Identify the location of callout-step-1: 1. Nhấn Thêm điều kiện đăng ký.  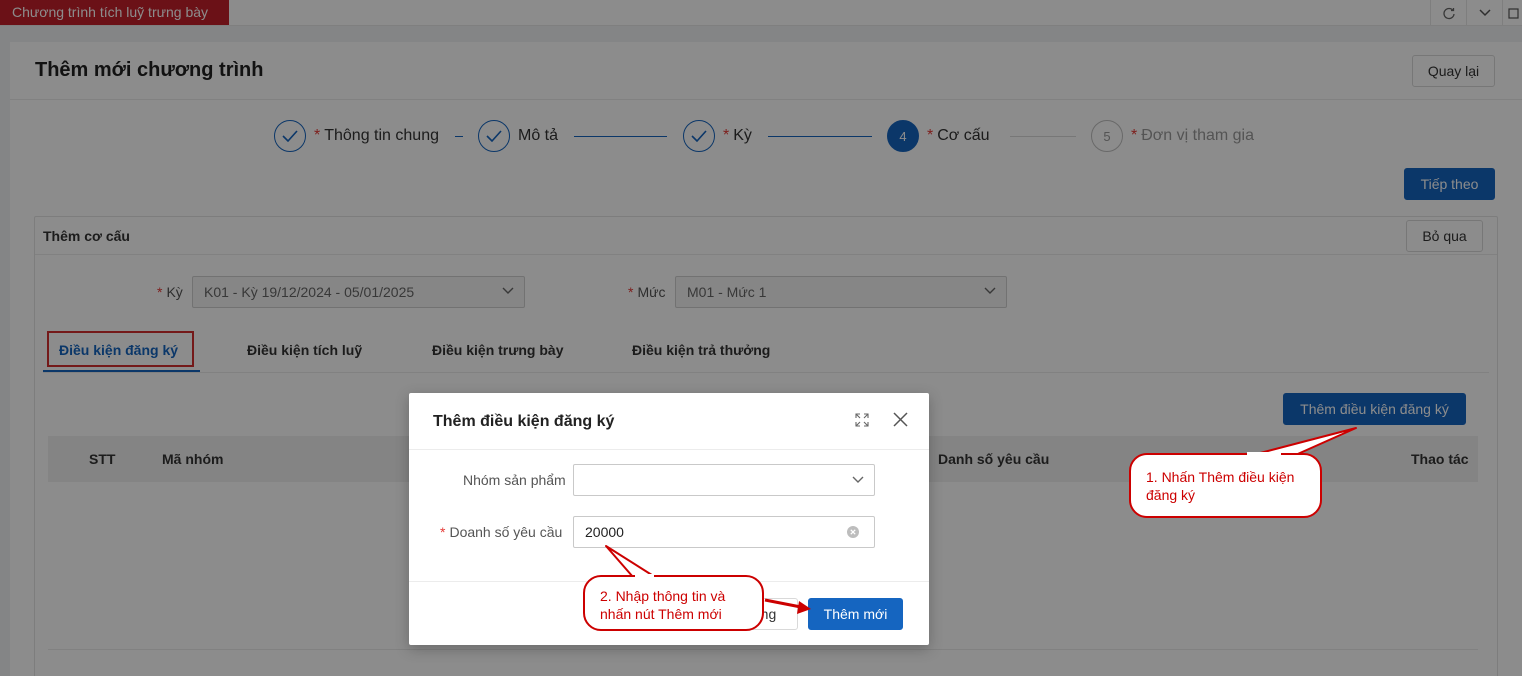
(1225, 485).